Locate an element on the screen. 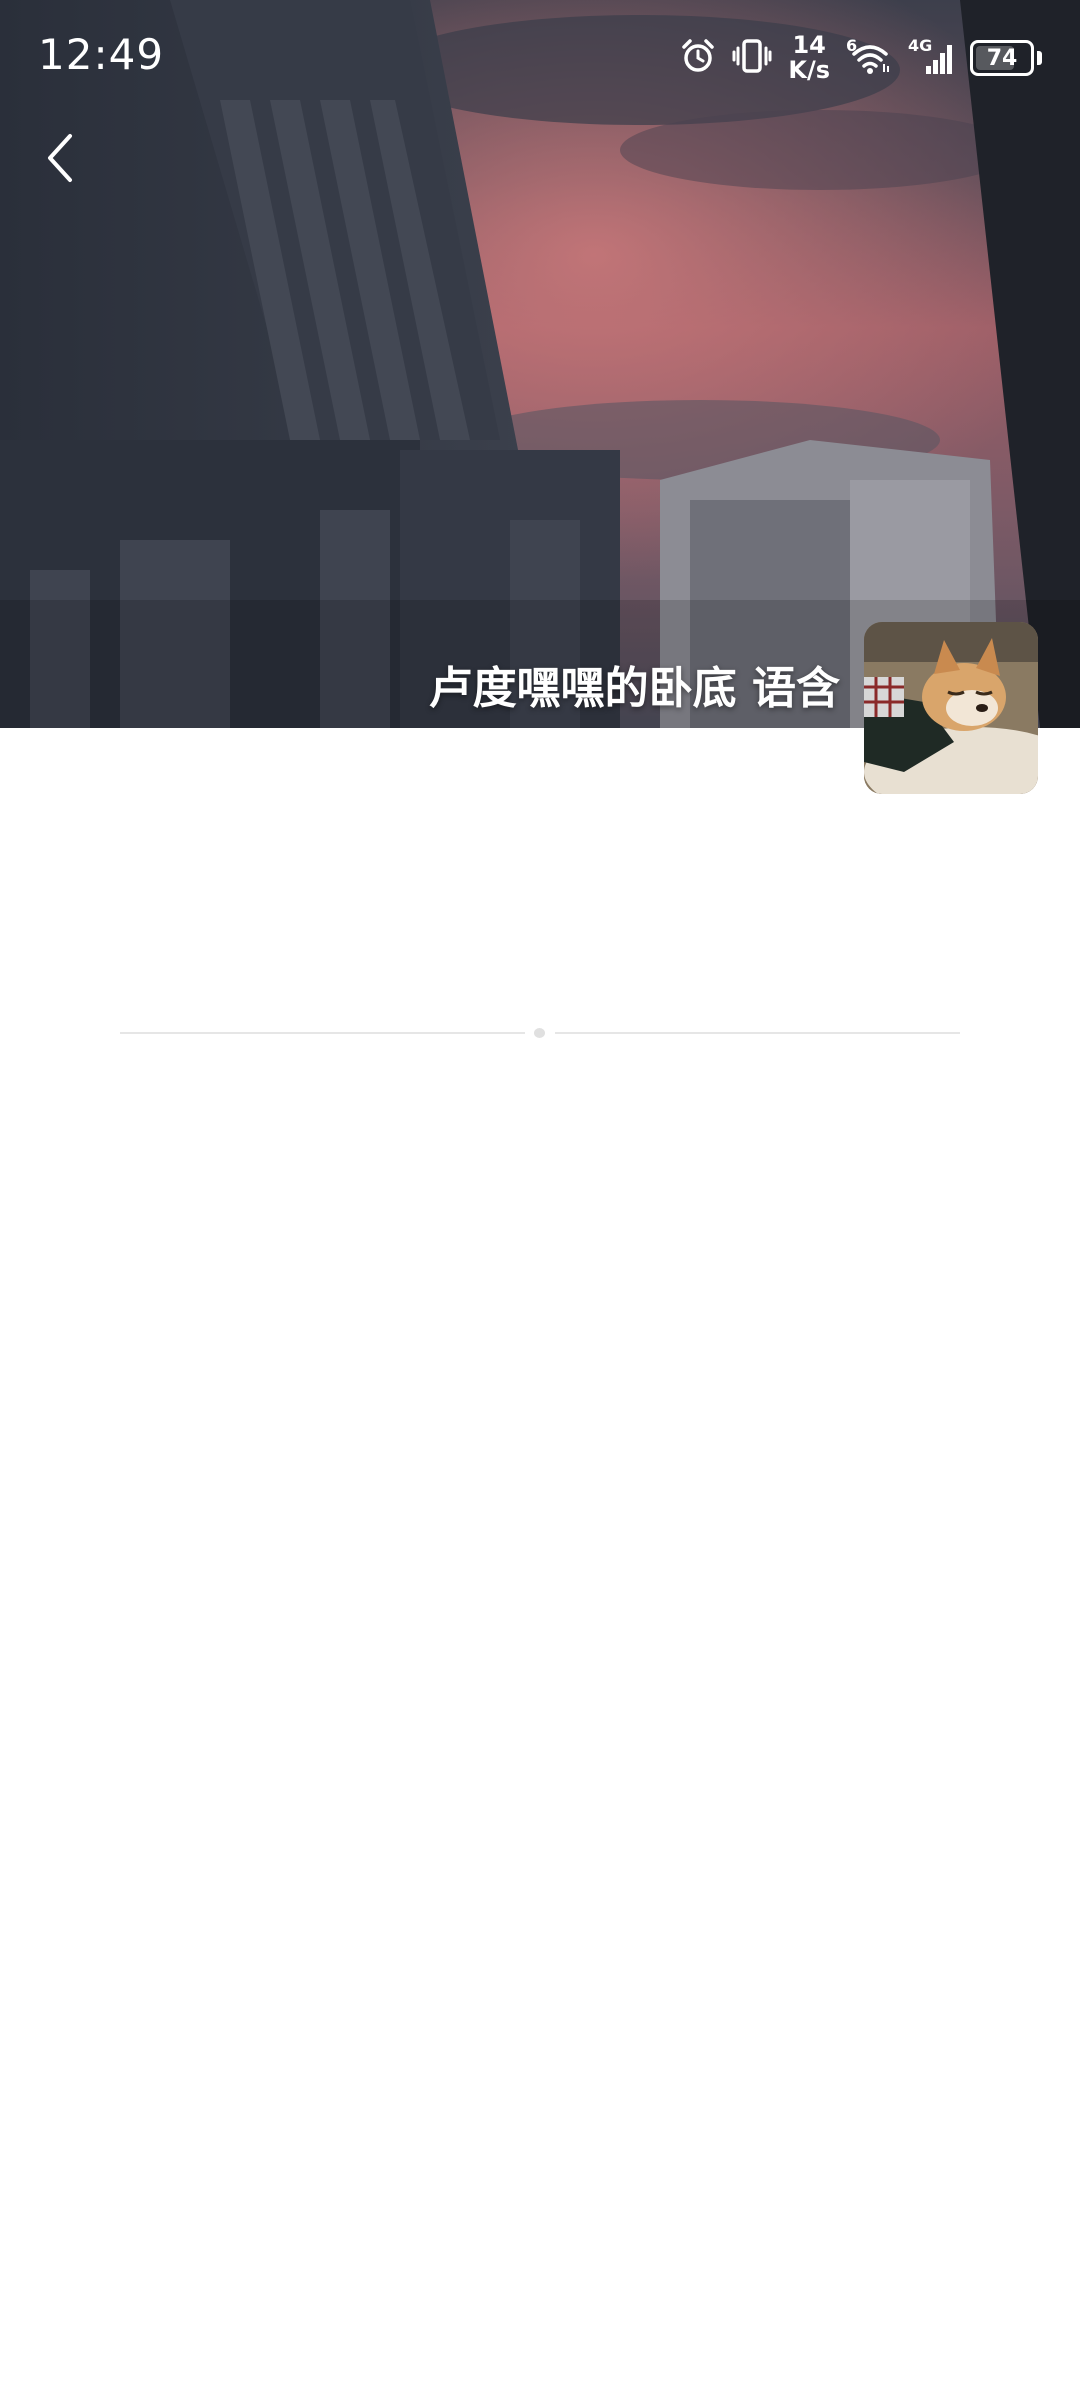 Image resolution: width=1080 pixels, height=2400 pixels. divider-line-left is located at coordinates (322, 1033).